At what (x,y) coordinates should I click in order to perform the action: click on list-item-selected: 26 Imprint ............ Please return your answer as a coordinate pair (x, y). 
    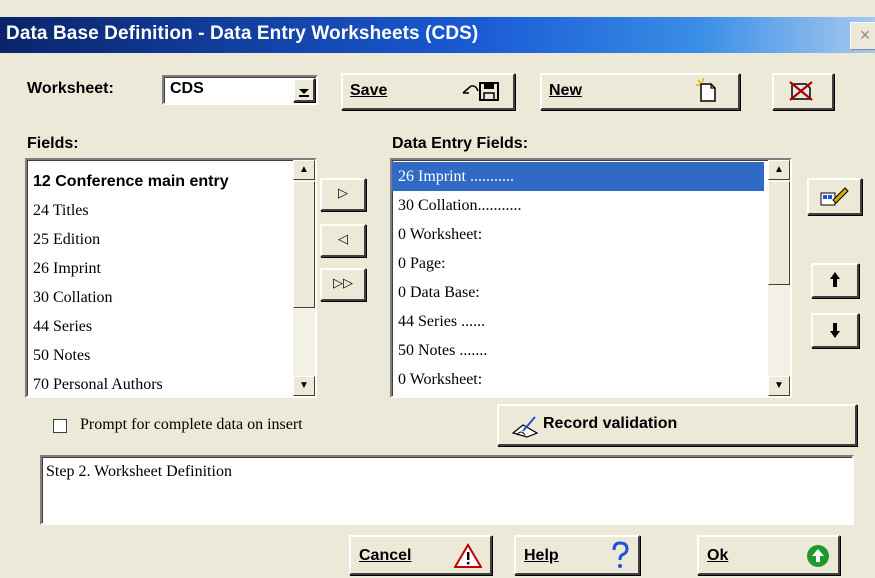
    Looking at the image, I should click on (578, 176).